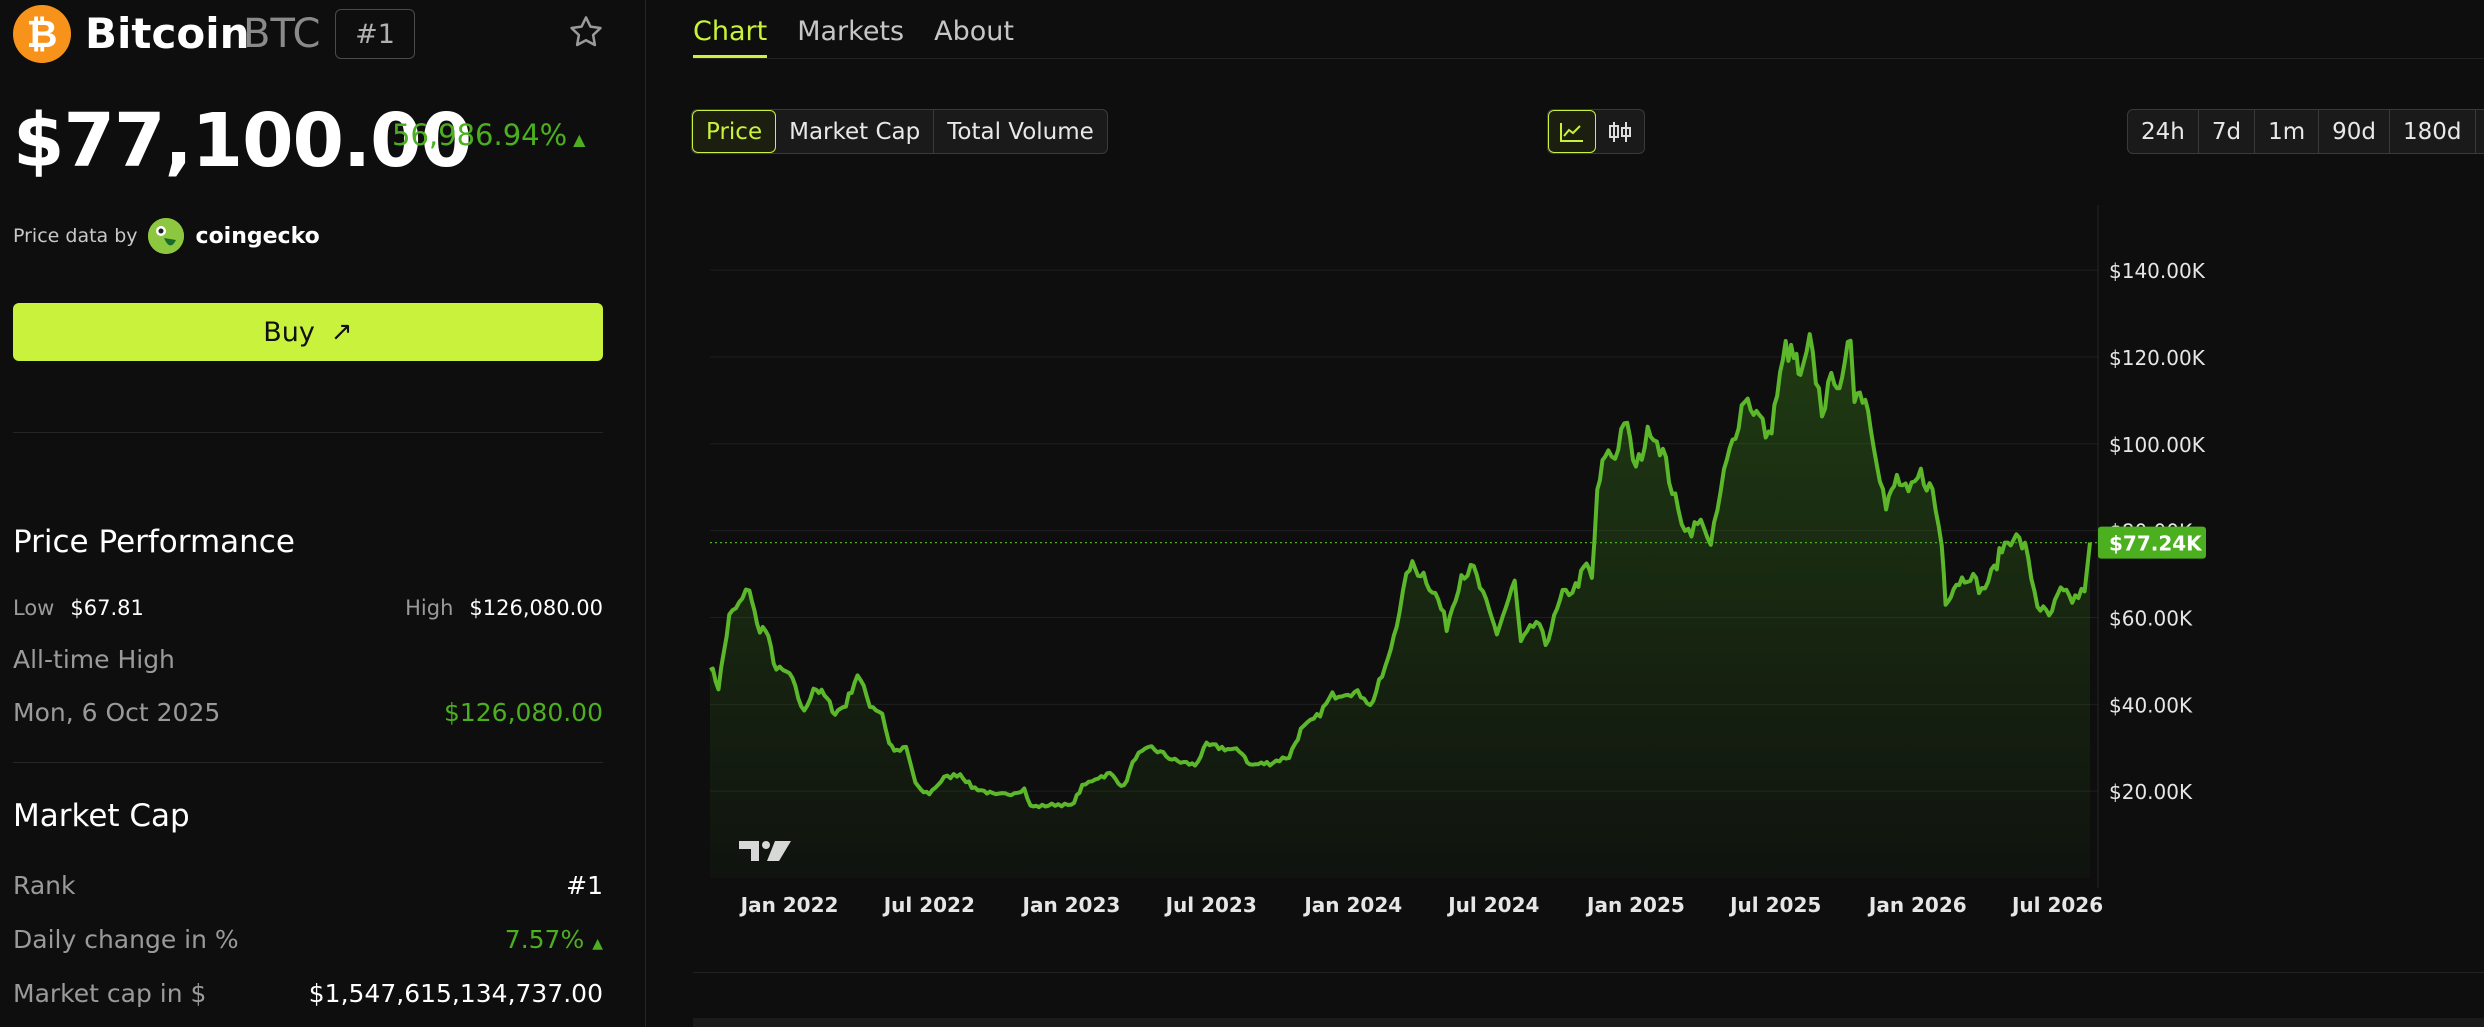 The image size is (2484, 1027). Describe the element at coordinates (1588, 1022) in the screenshot. I see `scrollbar` at that location.